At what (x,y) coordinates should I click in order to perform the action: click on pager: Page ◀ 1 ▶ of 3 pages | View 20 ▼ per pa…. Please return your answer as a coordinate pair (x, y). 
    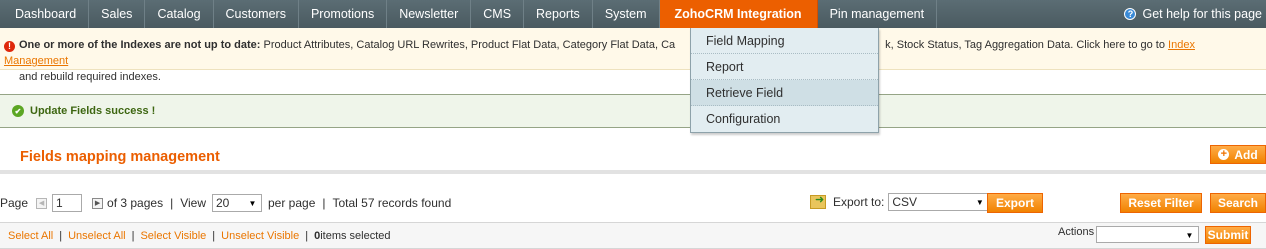
    Looking at the image, I should click on (225, 203).